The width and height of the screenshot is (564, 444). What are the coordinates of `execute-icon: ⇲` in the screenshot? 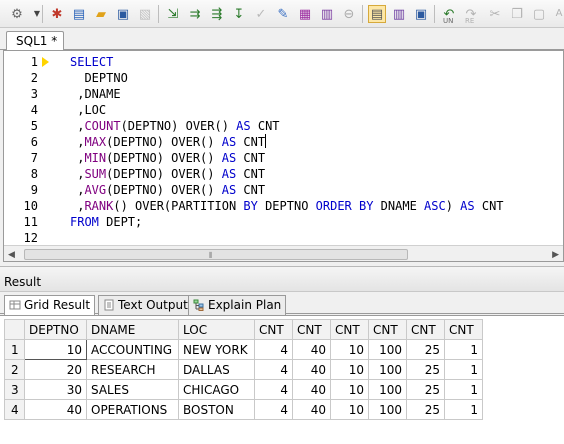 It's located at (173, 14).